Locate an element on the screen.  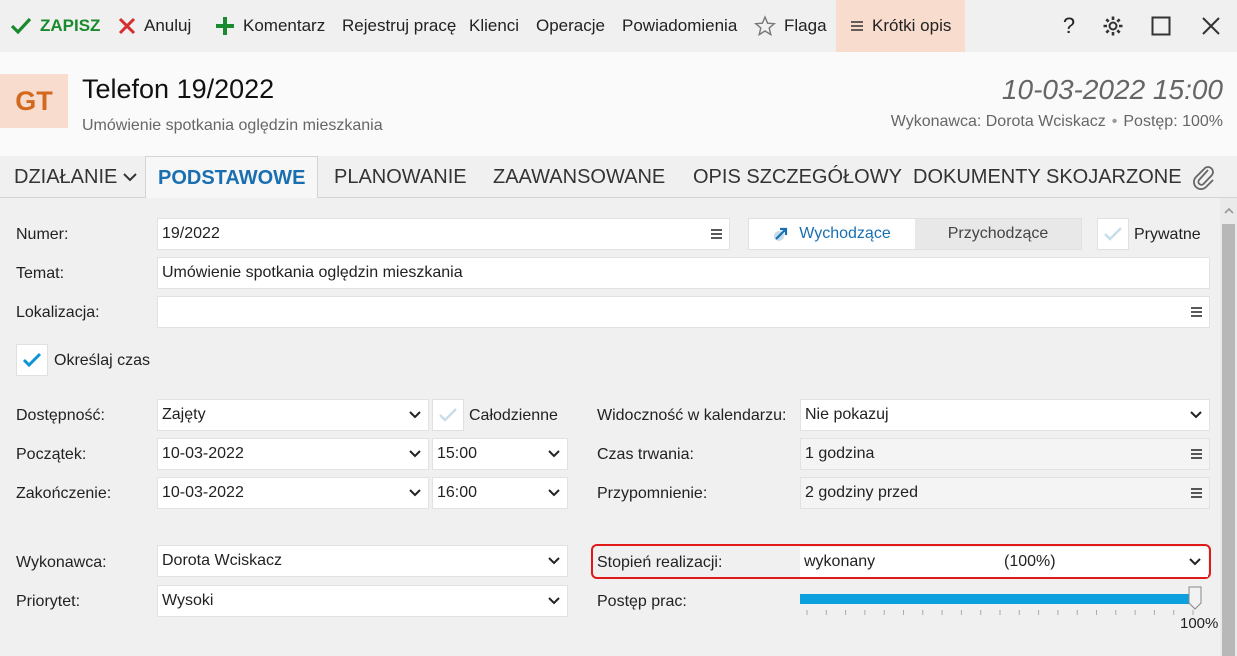
location-field is located at coordinates (683, 312).